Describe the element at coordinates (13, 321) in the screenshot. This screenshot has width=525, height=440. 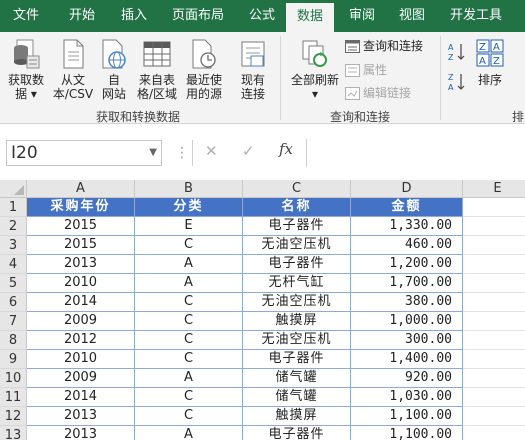
I see `row-header: 7` at that location.